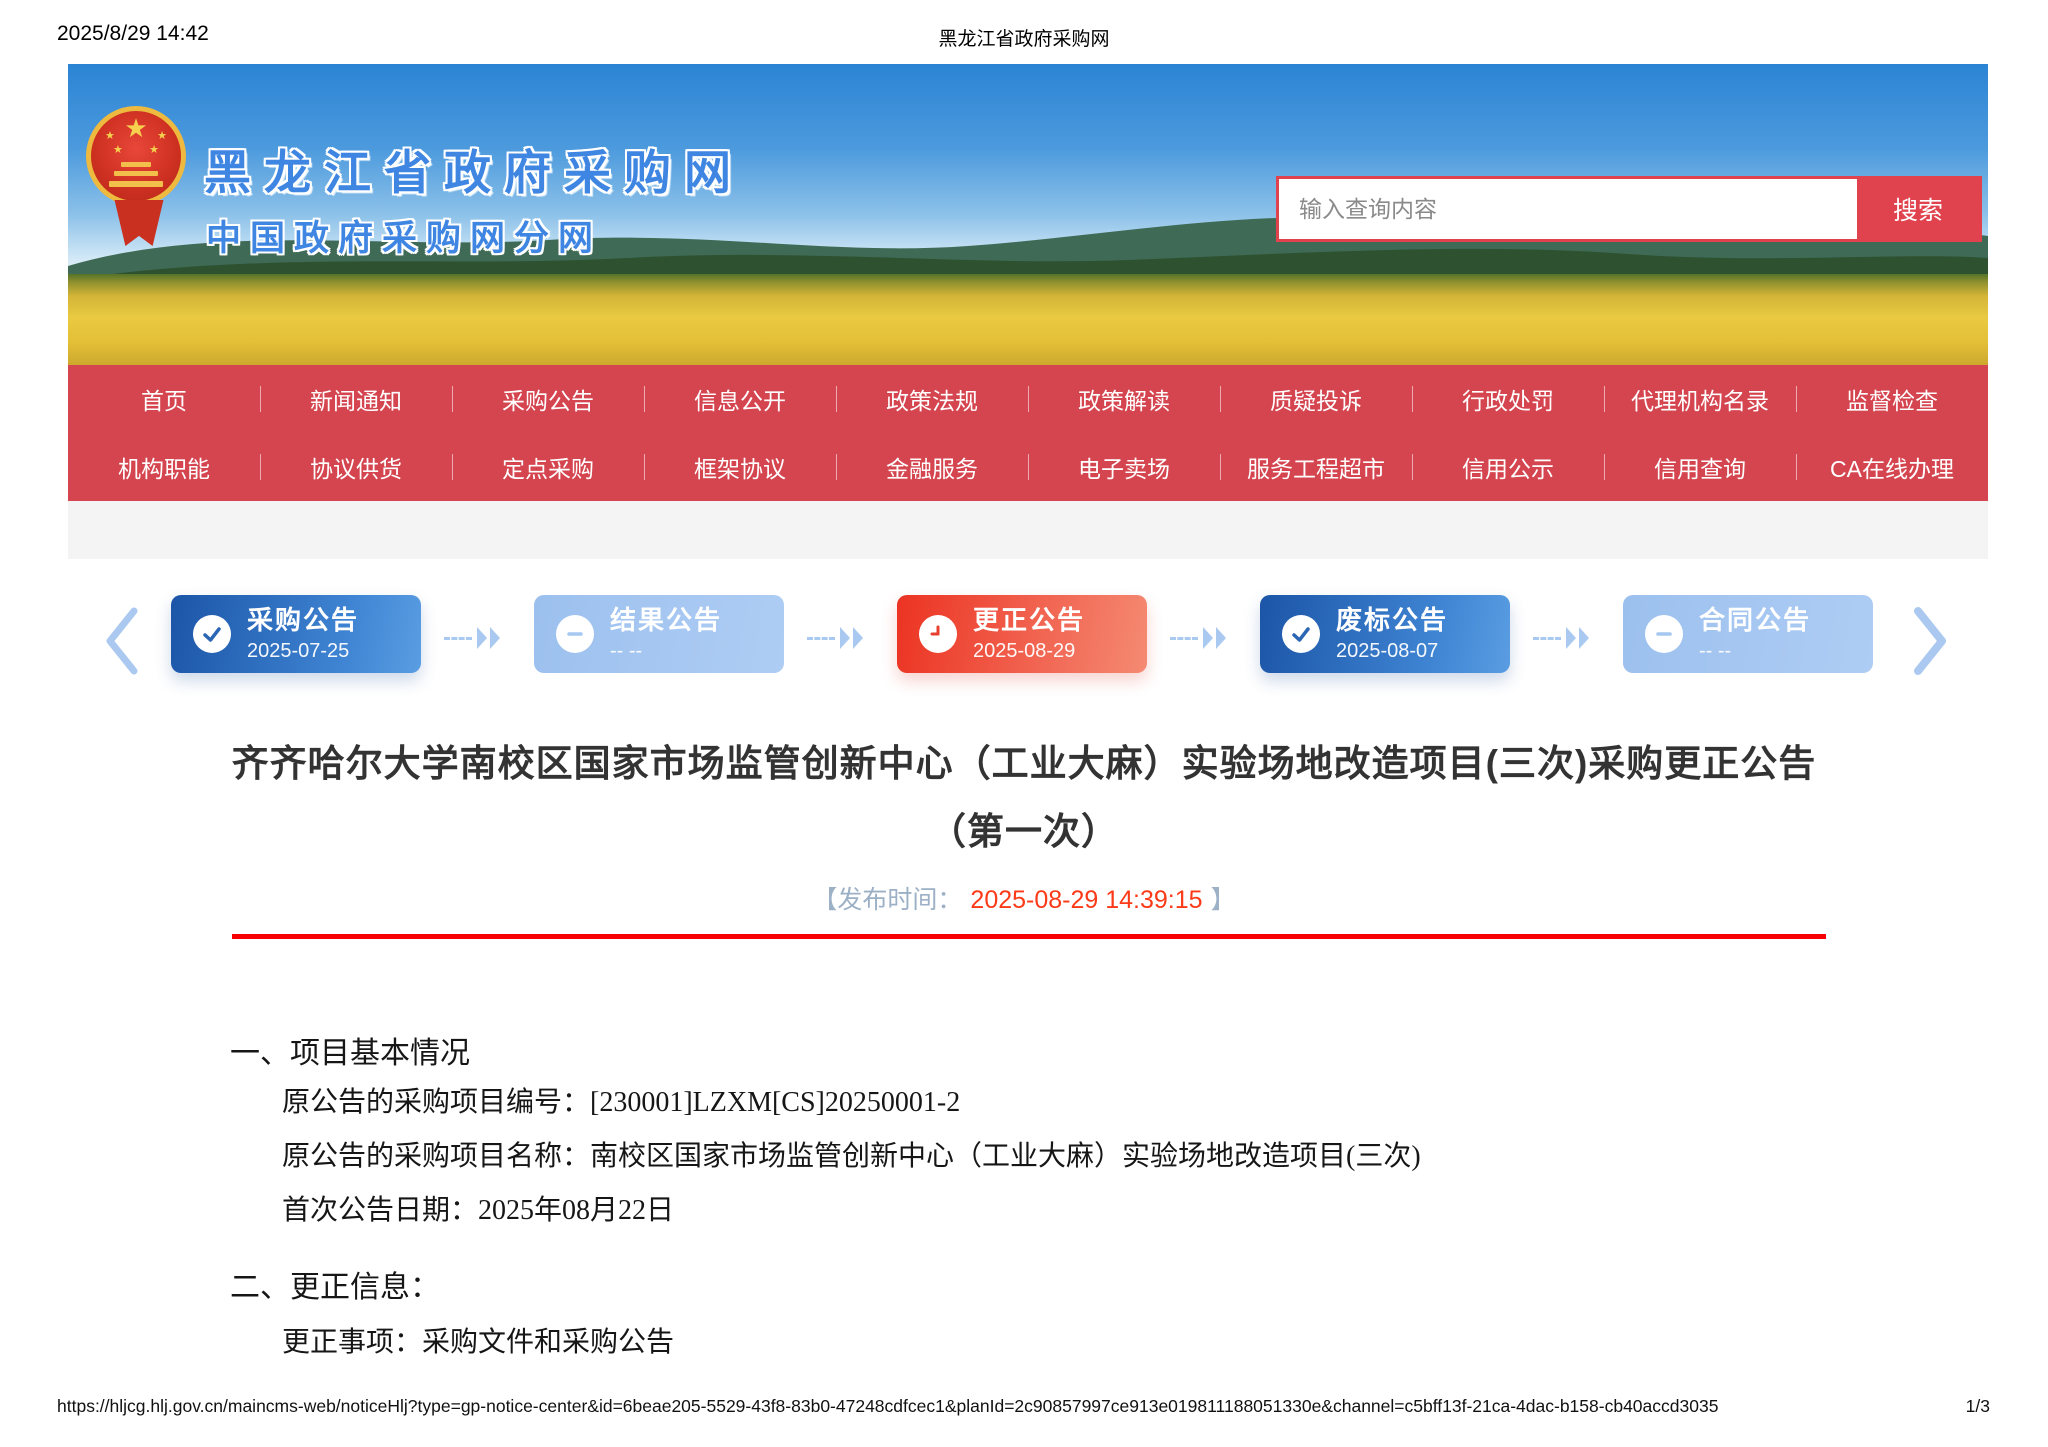  I want to click on nav-item-news: 新闻通知, so click(356, 399).